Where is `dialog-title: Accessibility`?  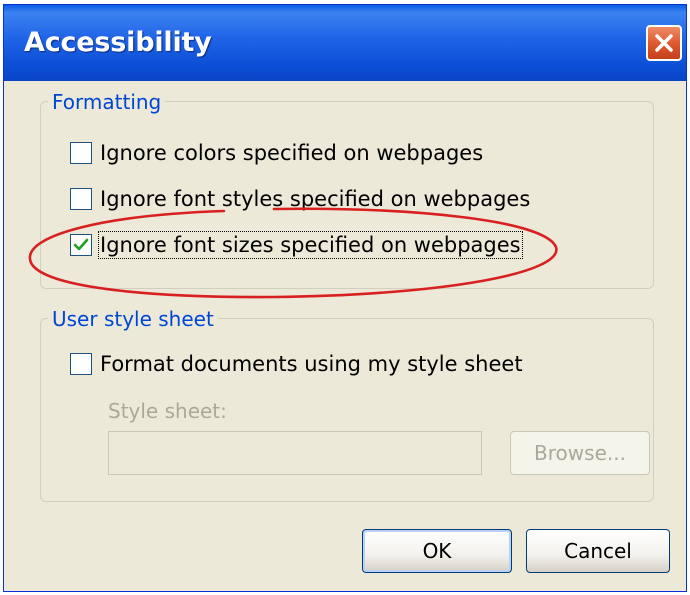
dialog-title: Accessibility is located at coordinates (118, 42).